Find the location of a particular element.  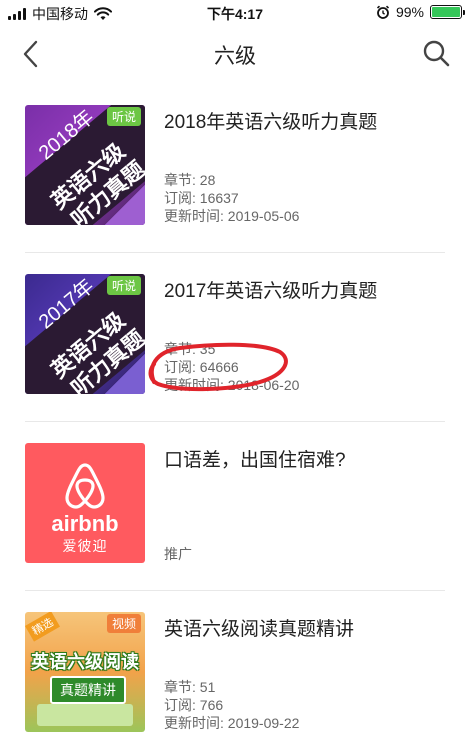

subscriber-count: 订阅: 16637 is located at coordinates (201, 198).